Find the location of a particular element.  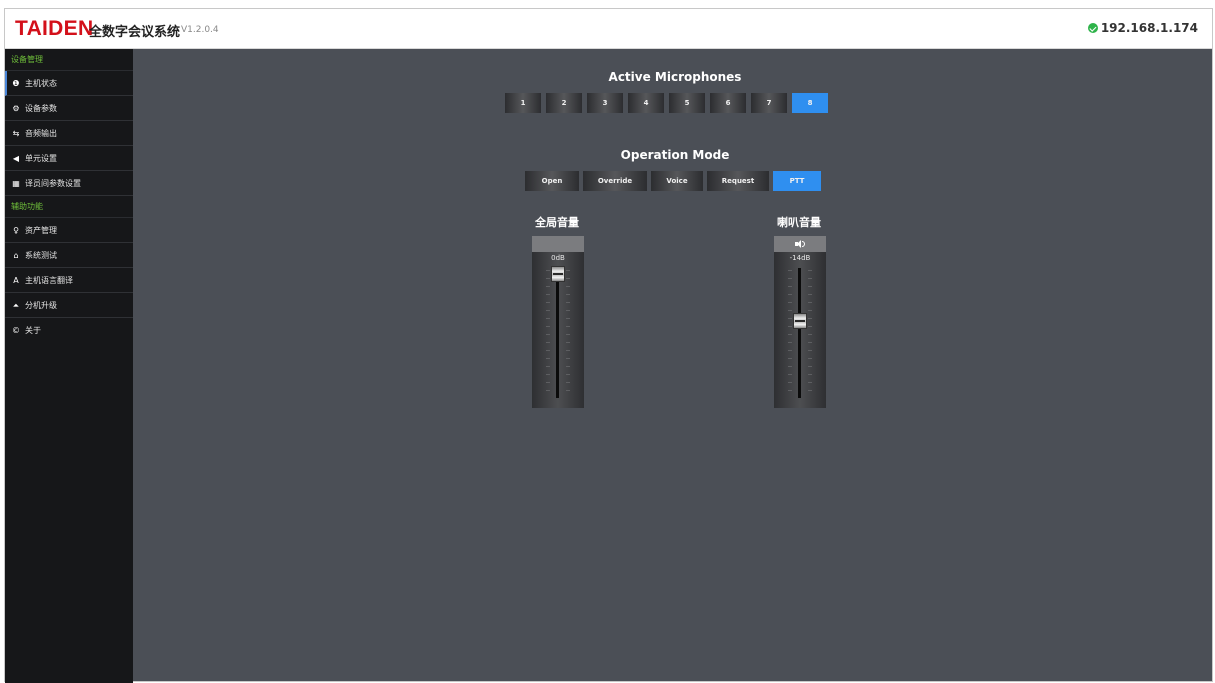

header: TAIDEN 全数字会议系统 V1.2.0.4 192.168.1.174 is located at coordinates (608, 29).